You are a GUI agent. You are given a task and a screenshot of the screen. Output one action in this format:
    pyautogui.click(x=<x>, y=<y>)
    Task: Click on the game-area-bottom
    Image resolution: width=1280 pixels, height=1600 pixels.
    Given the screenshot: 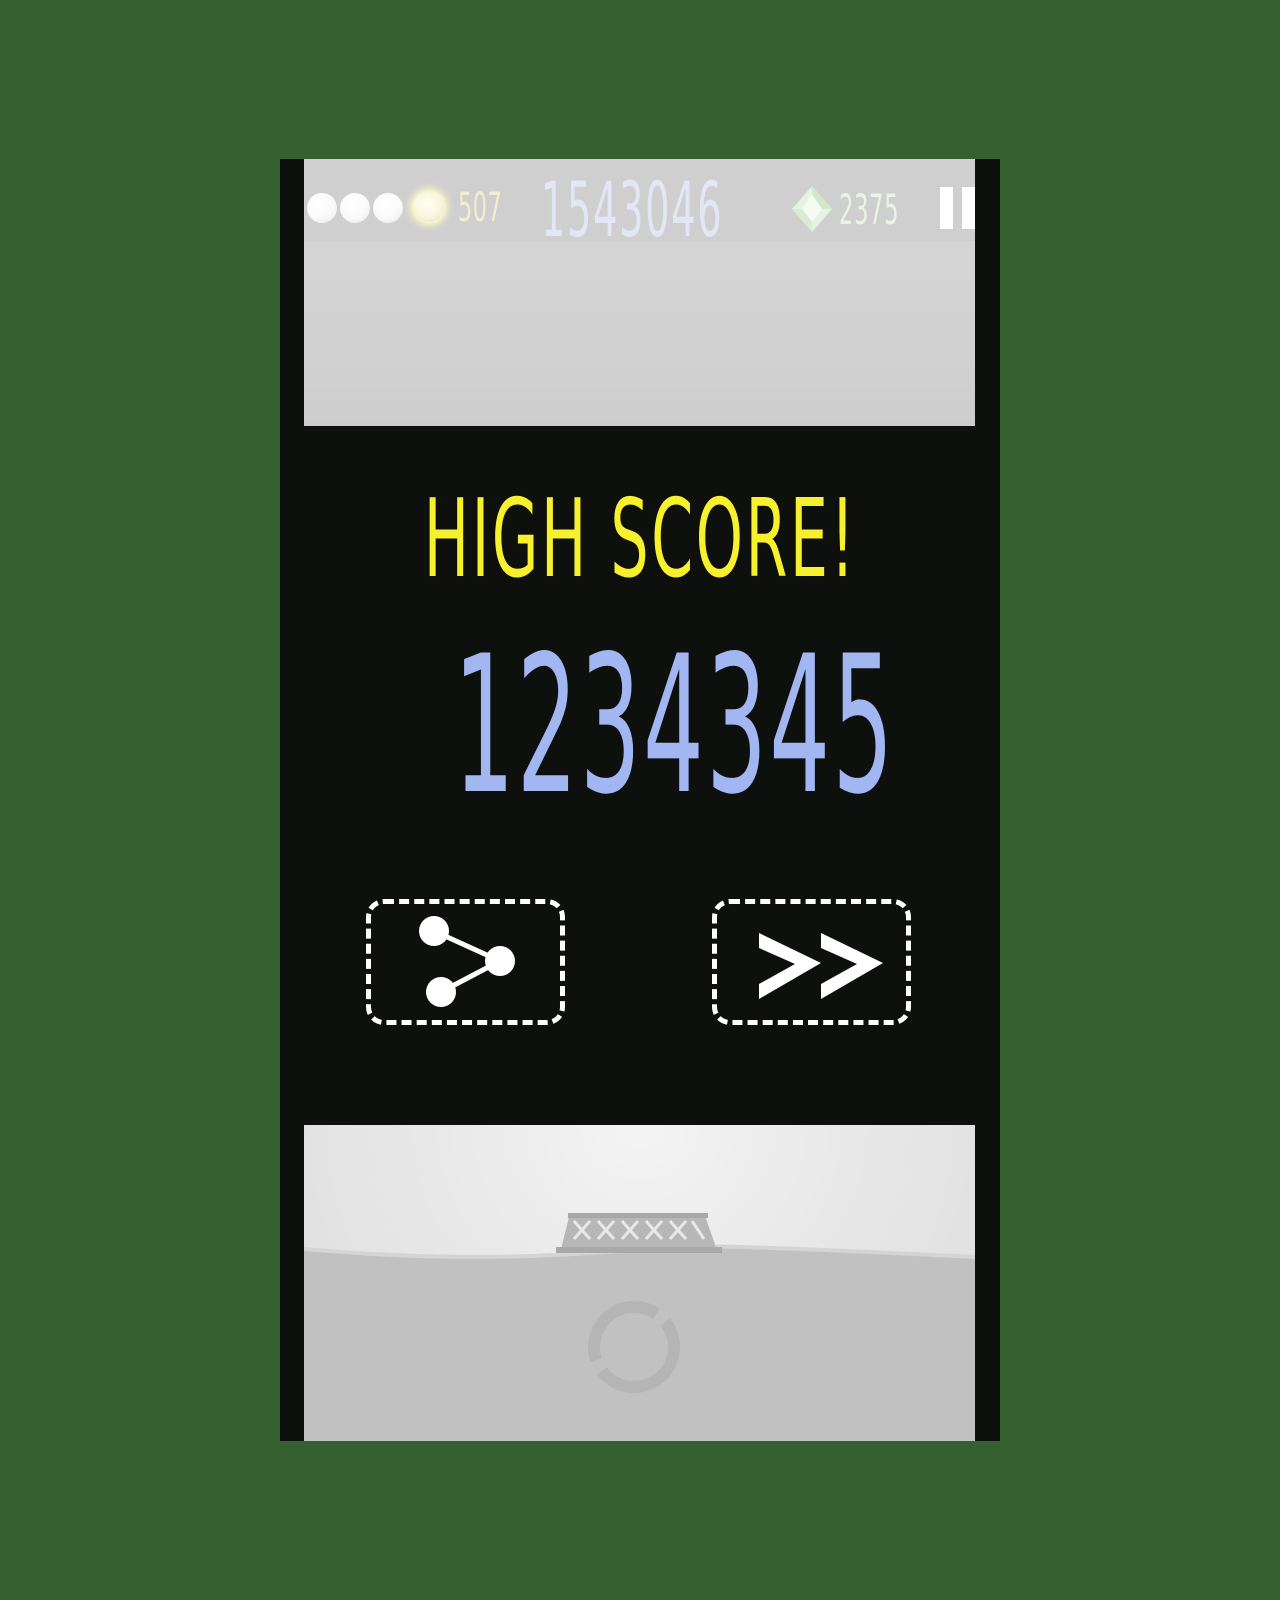 What is the action you would take?
    pyautogui.click(x=639, y=1283)
    